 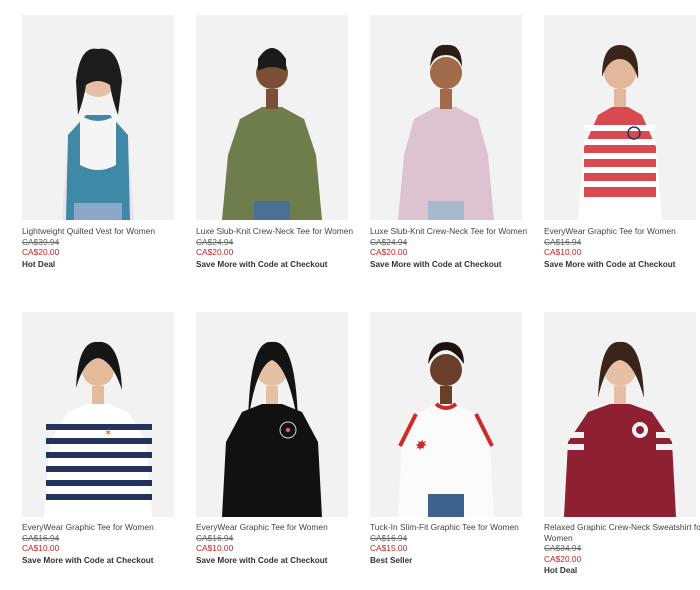 I want to click on product-old-price: CA$39.94, so click(x=41, y=241).